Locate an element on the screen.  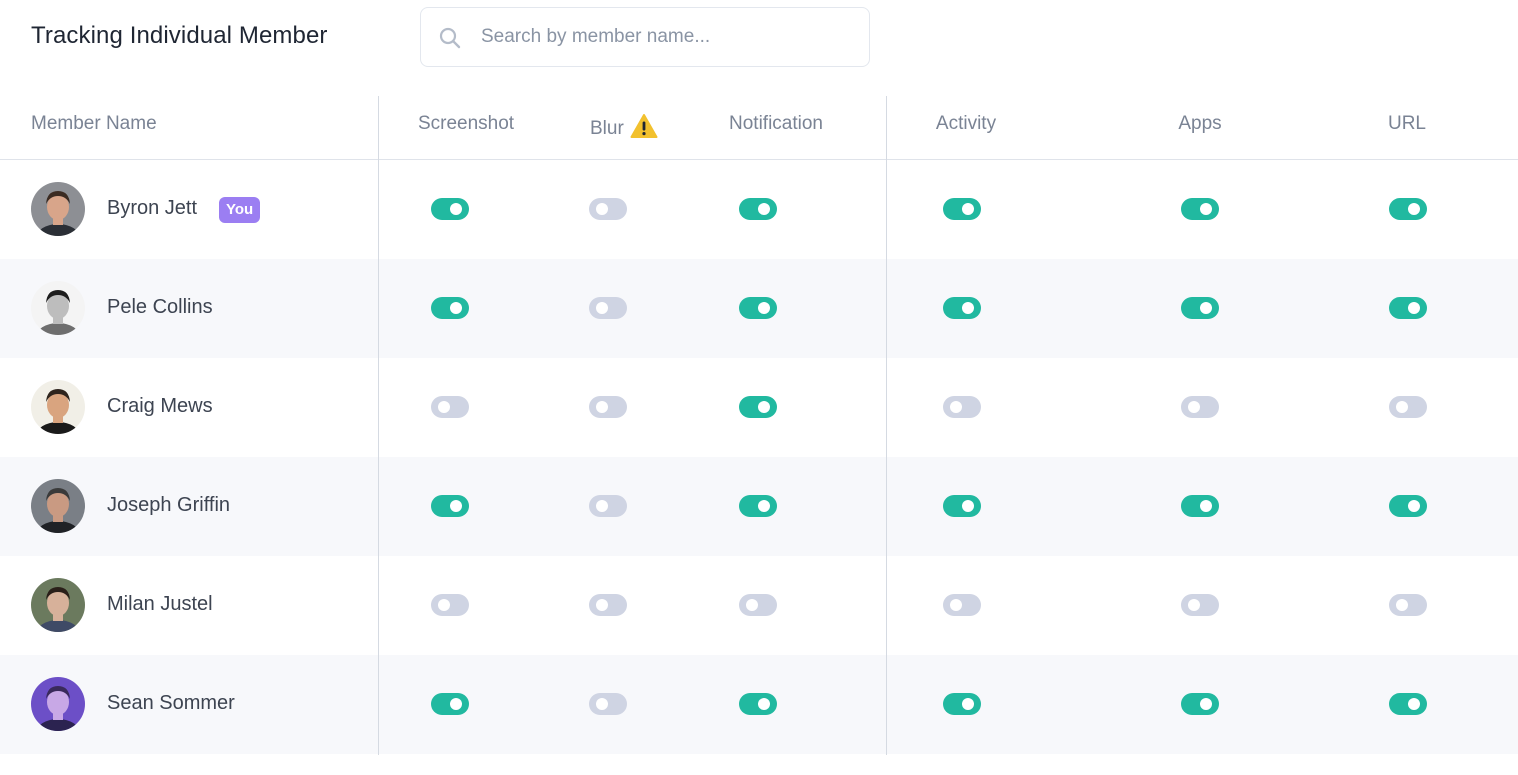
member-name: Pele Collins is located at coordinates (160, 307).